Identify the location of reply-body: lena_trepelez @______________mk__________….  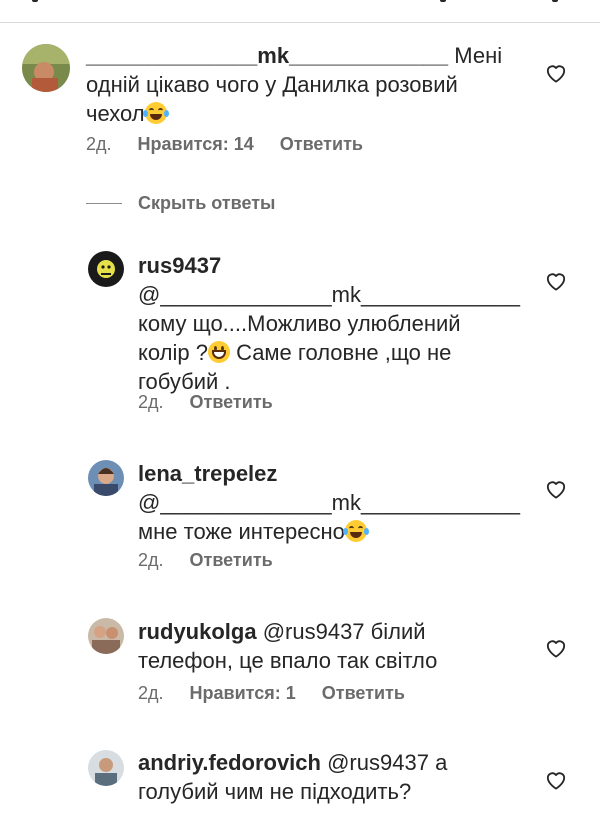
(329, 502).